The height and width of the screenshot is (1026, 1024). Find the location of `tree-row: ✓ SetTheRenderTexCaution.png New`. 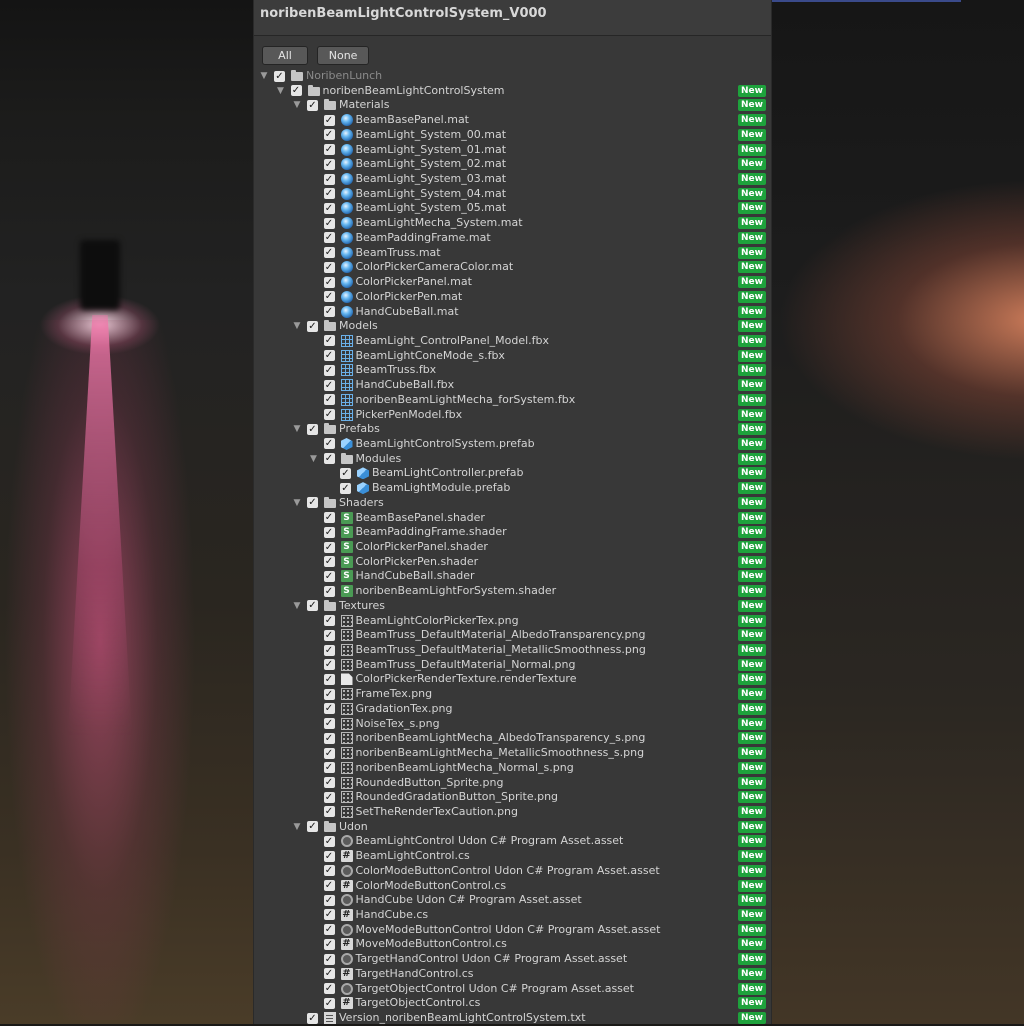

tree-row: ✓ SetTheRenderTexCaution.png New is located at coordinates (512, 812).